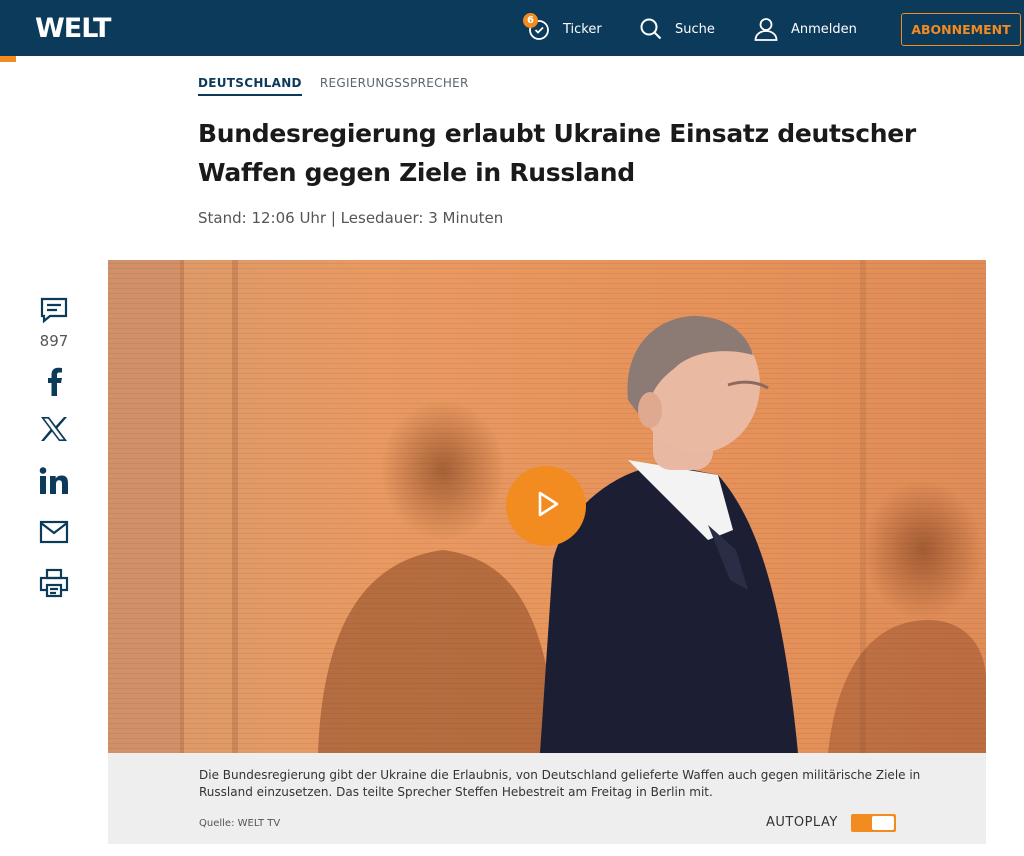 This screenshot has width=1024, height=856. Describe the element at coordinates (73, 28) in the screenshot. I see `welt-logo: WELT` at that location.